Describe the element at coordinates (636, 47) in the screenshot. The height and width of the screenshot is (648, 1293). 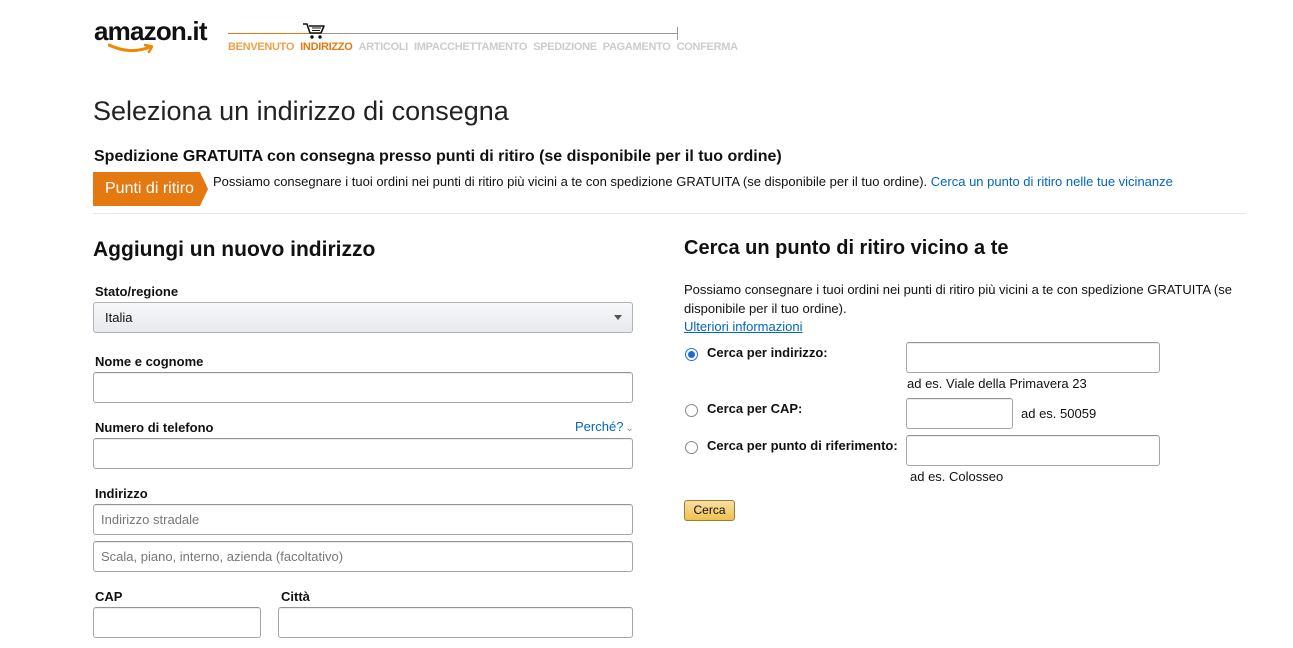
I see `step-pagamento: PAGAMENTO` at that location.